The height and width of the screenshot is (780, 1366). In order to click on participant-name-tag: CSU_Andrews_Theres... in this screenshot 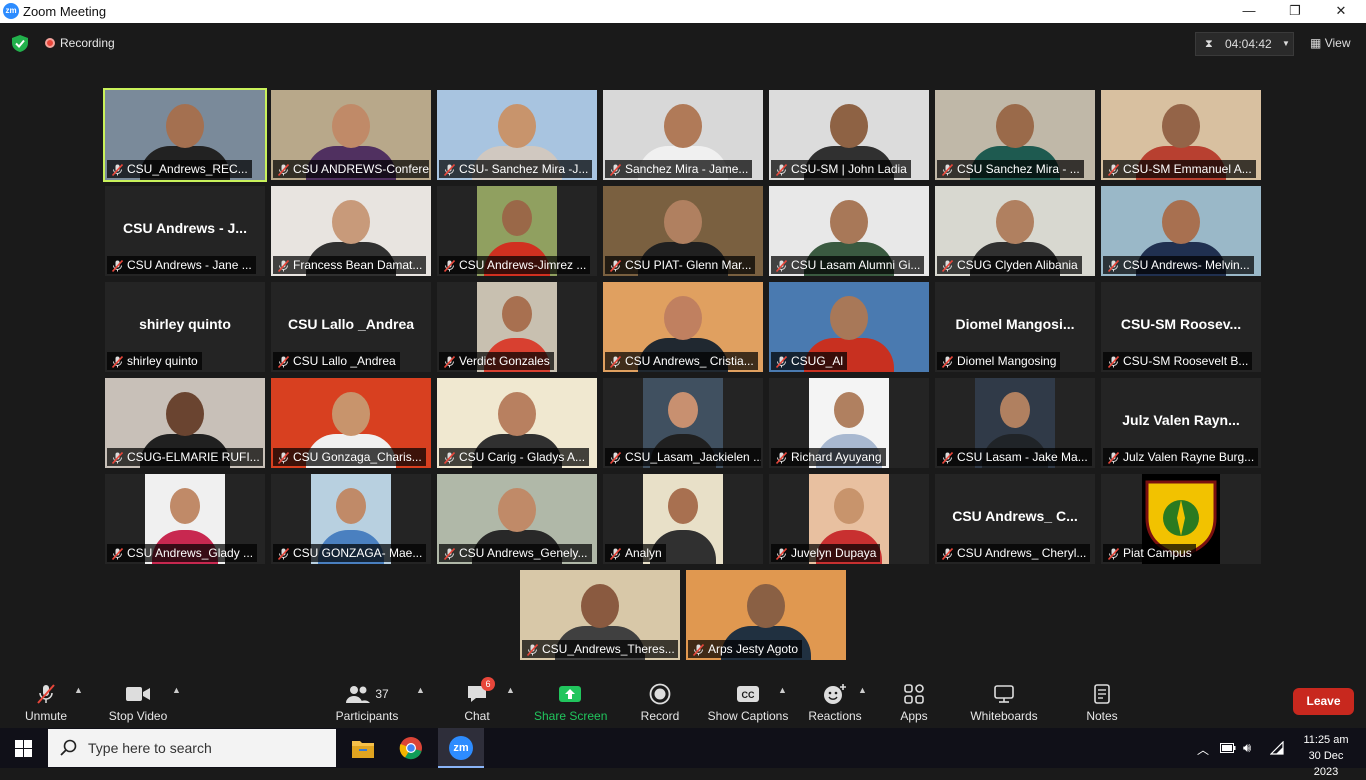, I will do `click(600, 649)`.